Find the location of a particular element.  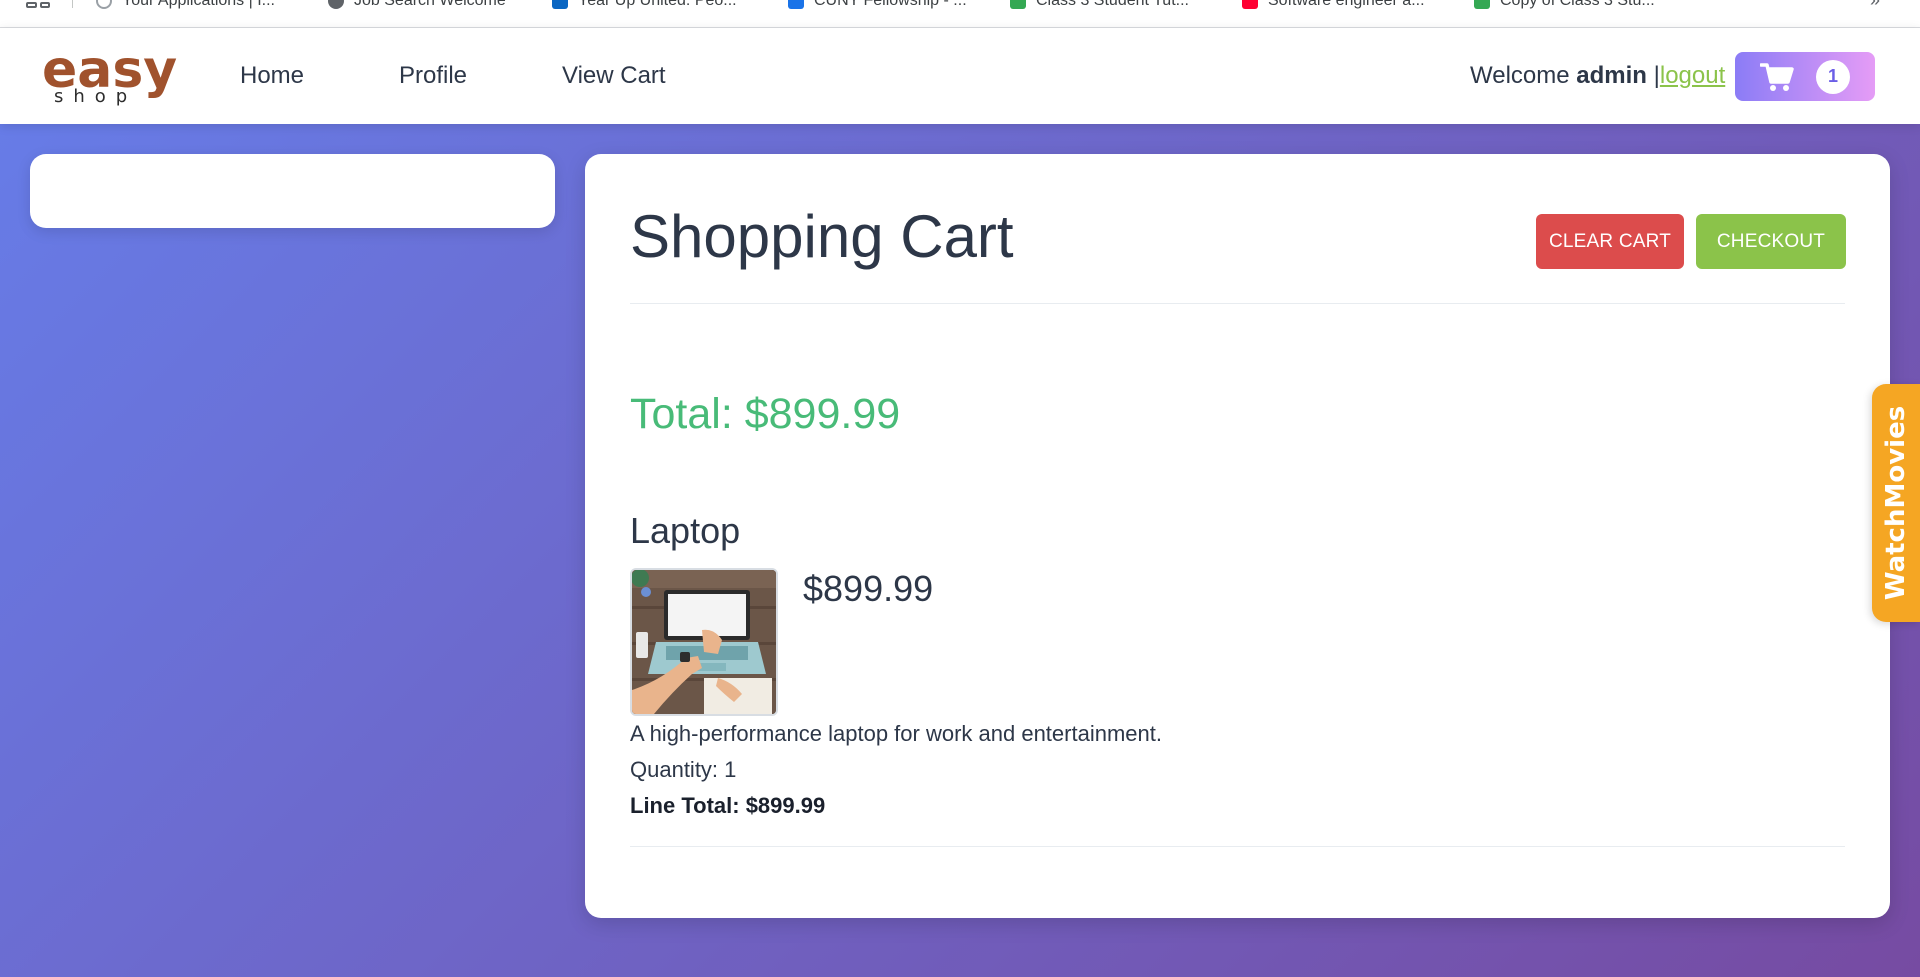

username: admin is located at coordinates (1611, 75).